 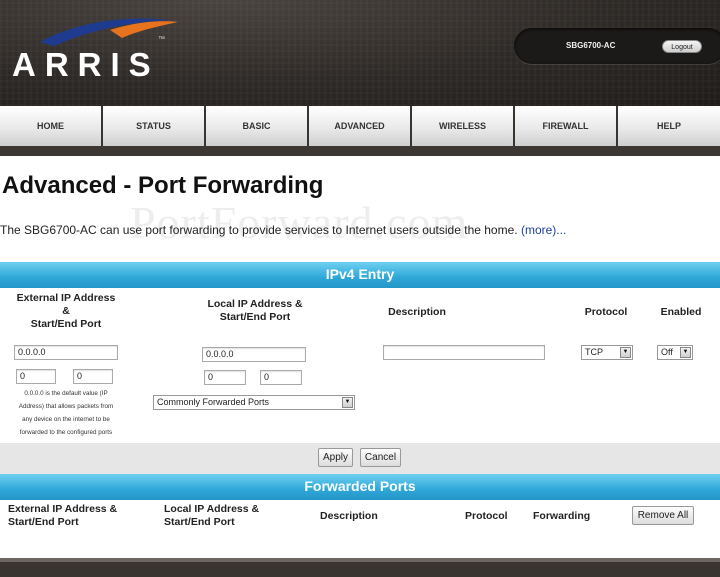 I want to click on common-ports-select: Commonly Forwarded Ports ▼, so click(x=254, y=402).